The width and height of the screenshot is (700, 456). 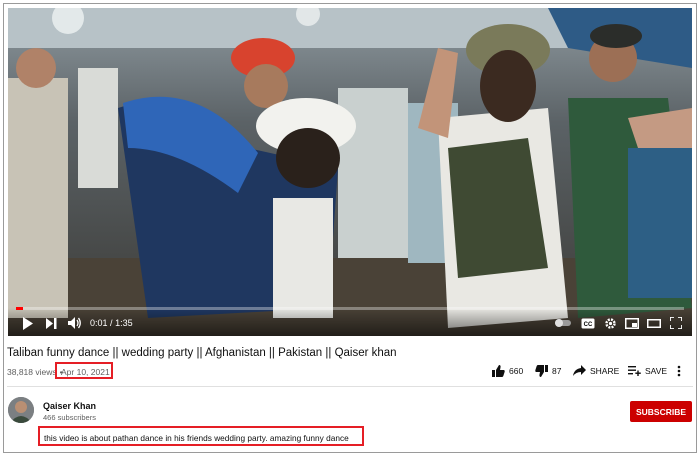 What do you see at coordinates (20, 308) in the screenshot?
I see `progress-played` at bounding box center [20, 308].